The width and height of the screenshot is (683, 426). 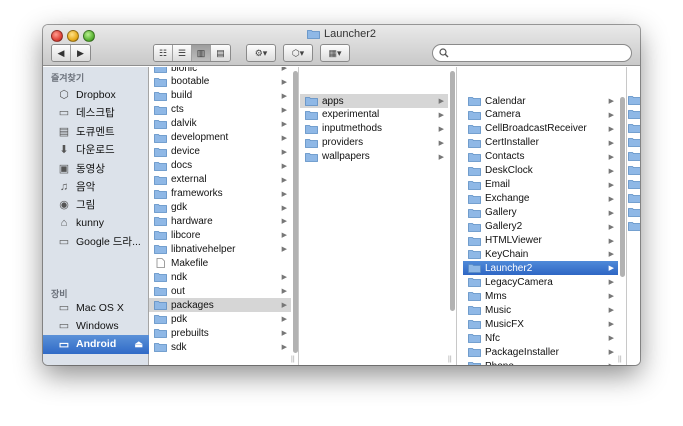 What do you see at coordinates (298, 53) in the screenshot?
I see `dropbox-menu-button: ⬡▾` at bounding box center [298, 53].